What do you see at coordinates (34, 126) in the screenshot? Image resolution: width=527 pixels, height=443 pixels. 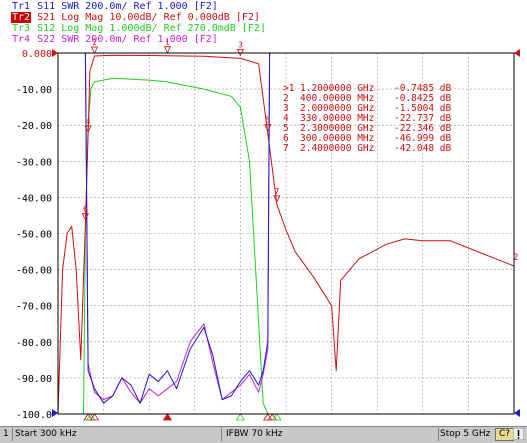 I see `y-tick-label: -20.00` at bounding box center [34, 126].